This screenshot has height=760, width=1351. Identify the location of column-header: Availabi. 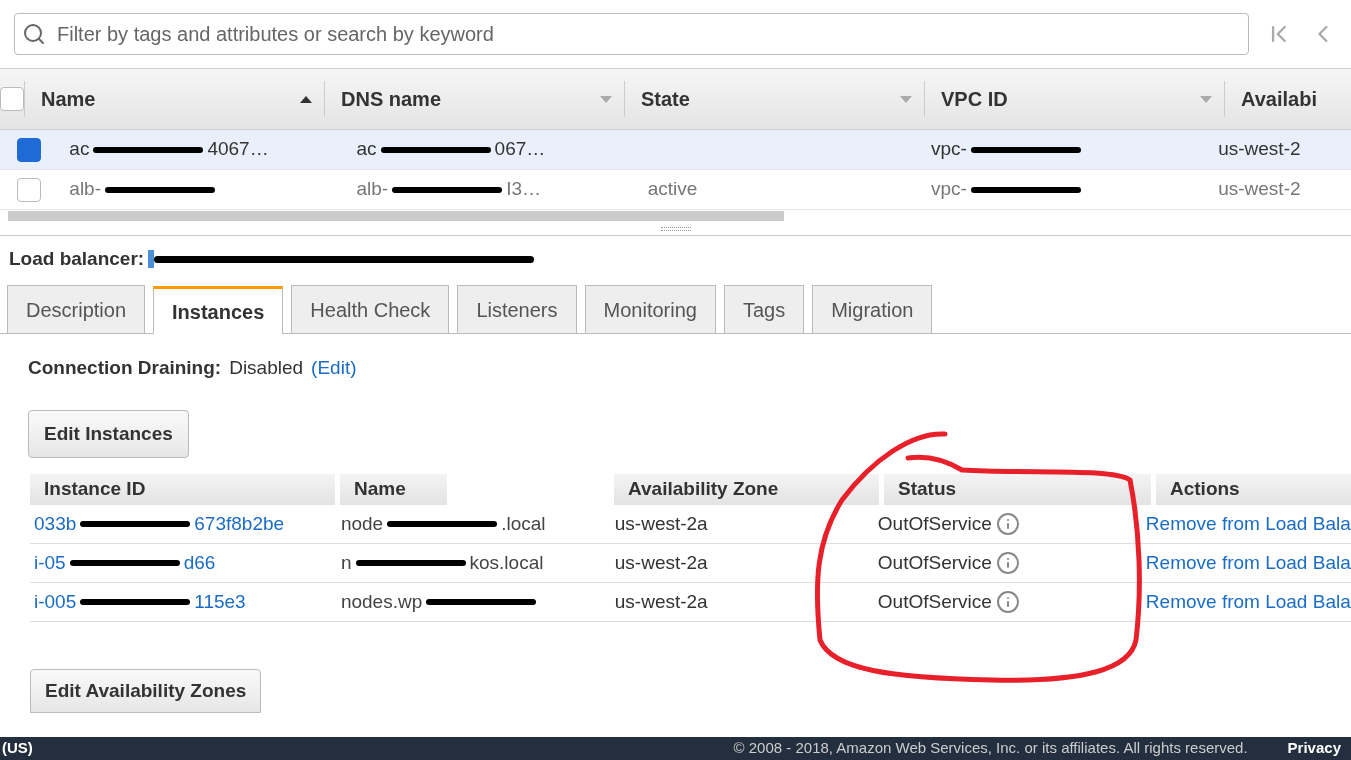
(1279, 99).